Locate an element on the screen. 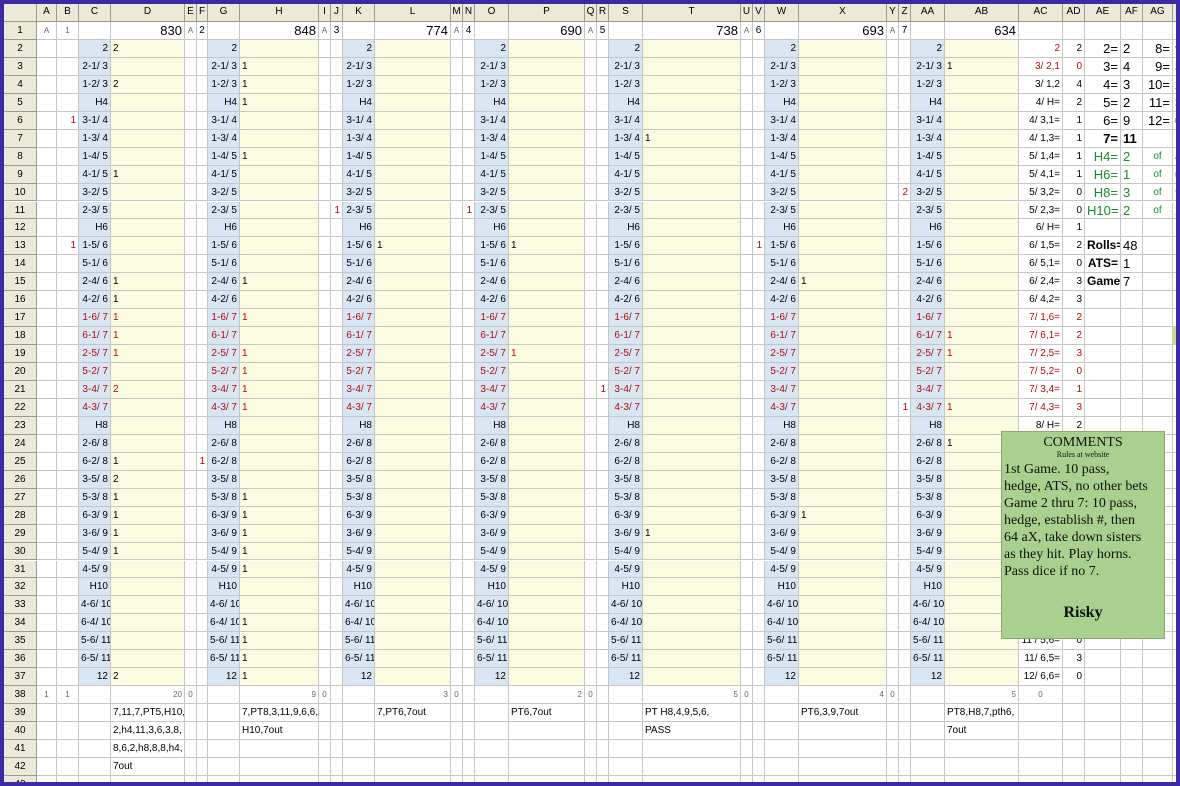 The image size is (1180, 786). bet-label: 1-6/ 7 is located at coordinates (95, 318).